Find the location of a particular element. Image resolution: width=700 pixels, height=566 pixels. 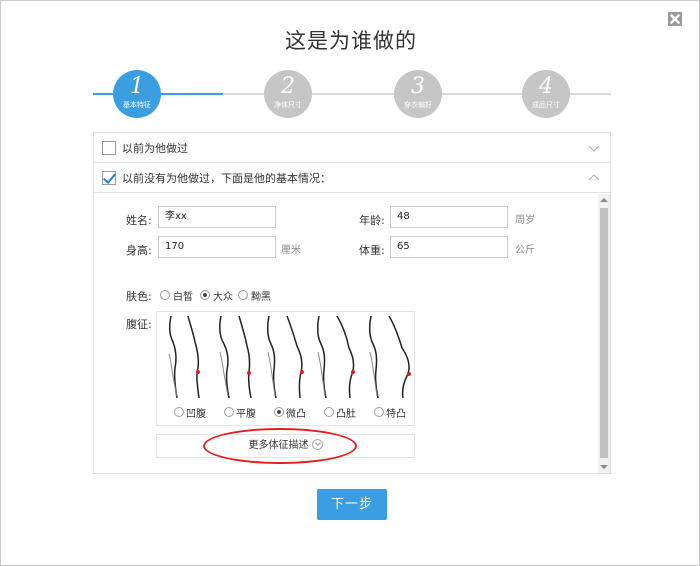

scrollbar is located at coordinates (604, 333).